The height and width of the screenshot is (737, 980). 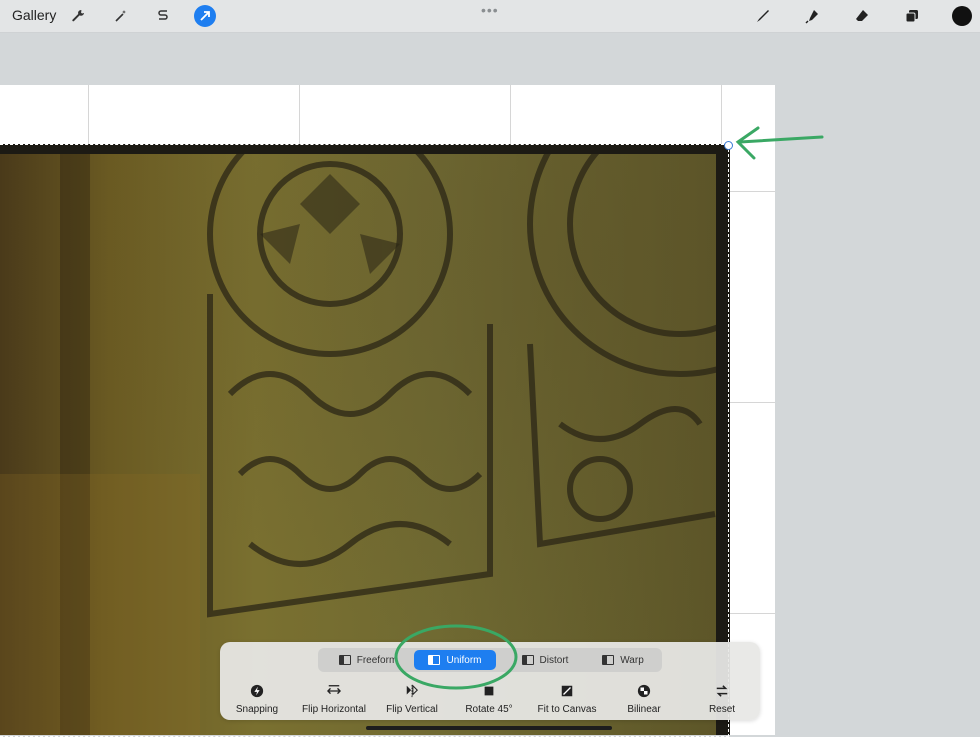 What do you see at coordinates (257, 709) in the screenshot?
I see `tool-label: Snapping` at bounding box center [257, 709].